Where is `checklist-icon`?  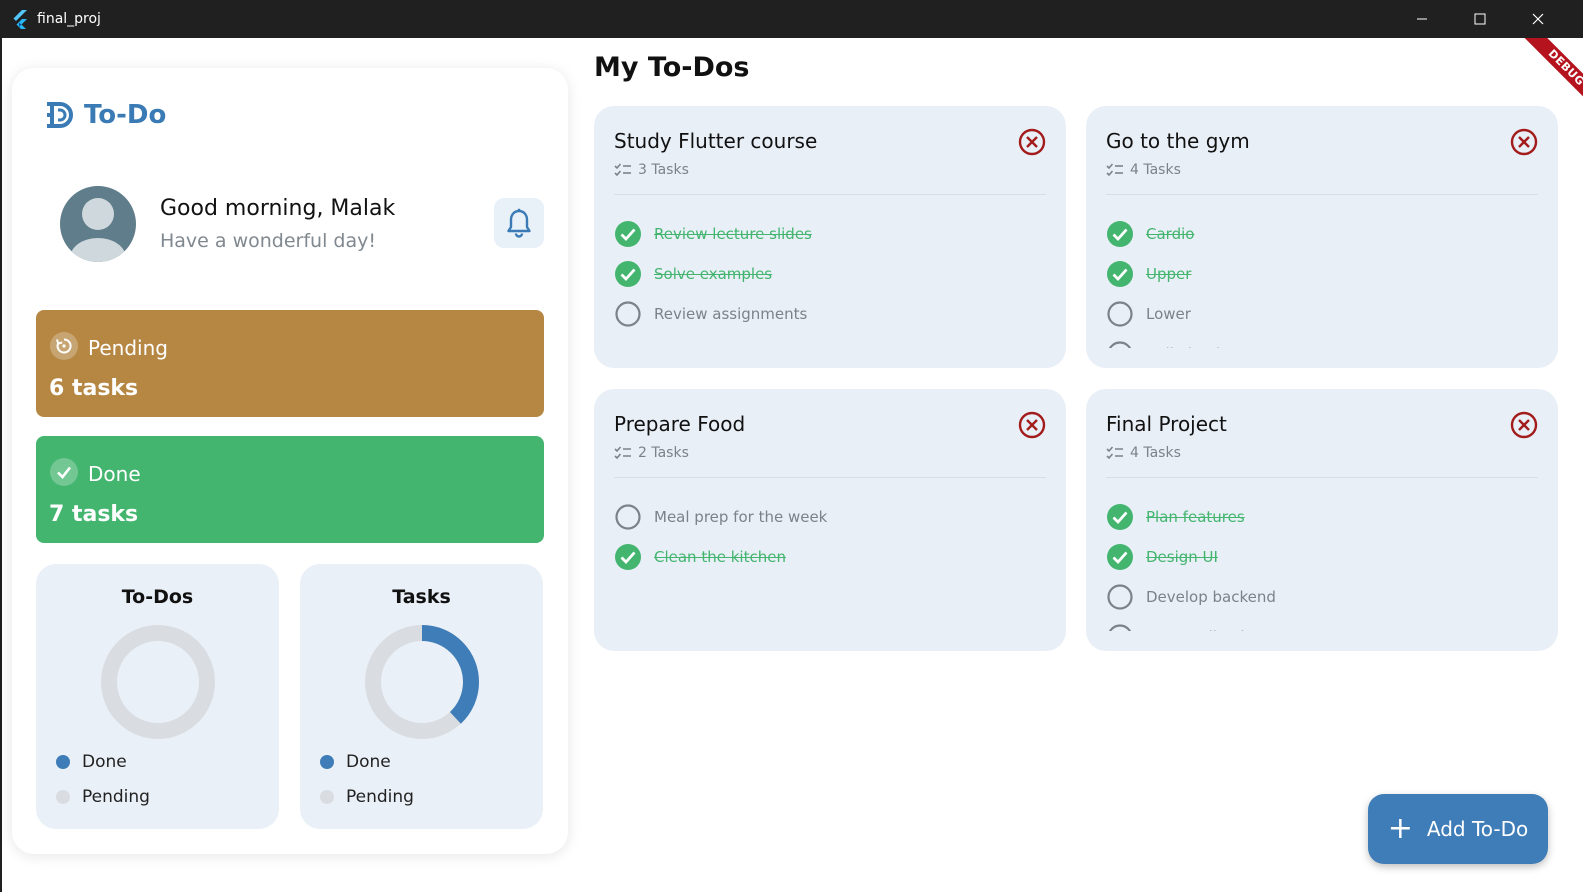
checklist-icon is located at coordinates (1114, 170).